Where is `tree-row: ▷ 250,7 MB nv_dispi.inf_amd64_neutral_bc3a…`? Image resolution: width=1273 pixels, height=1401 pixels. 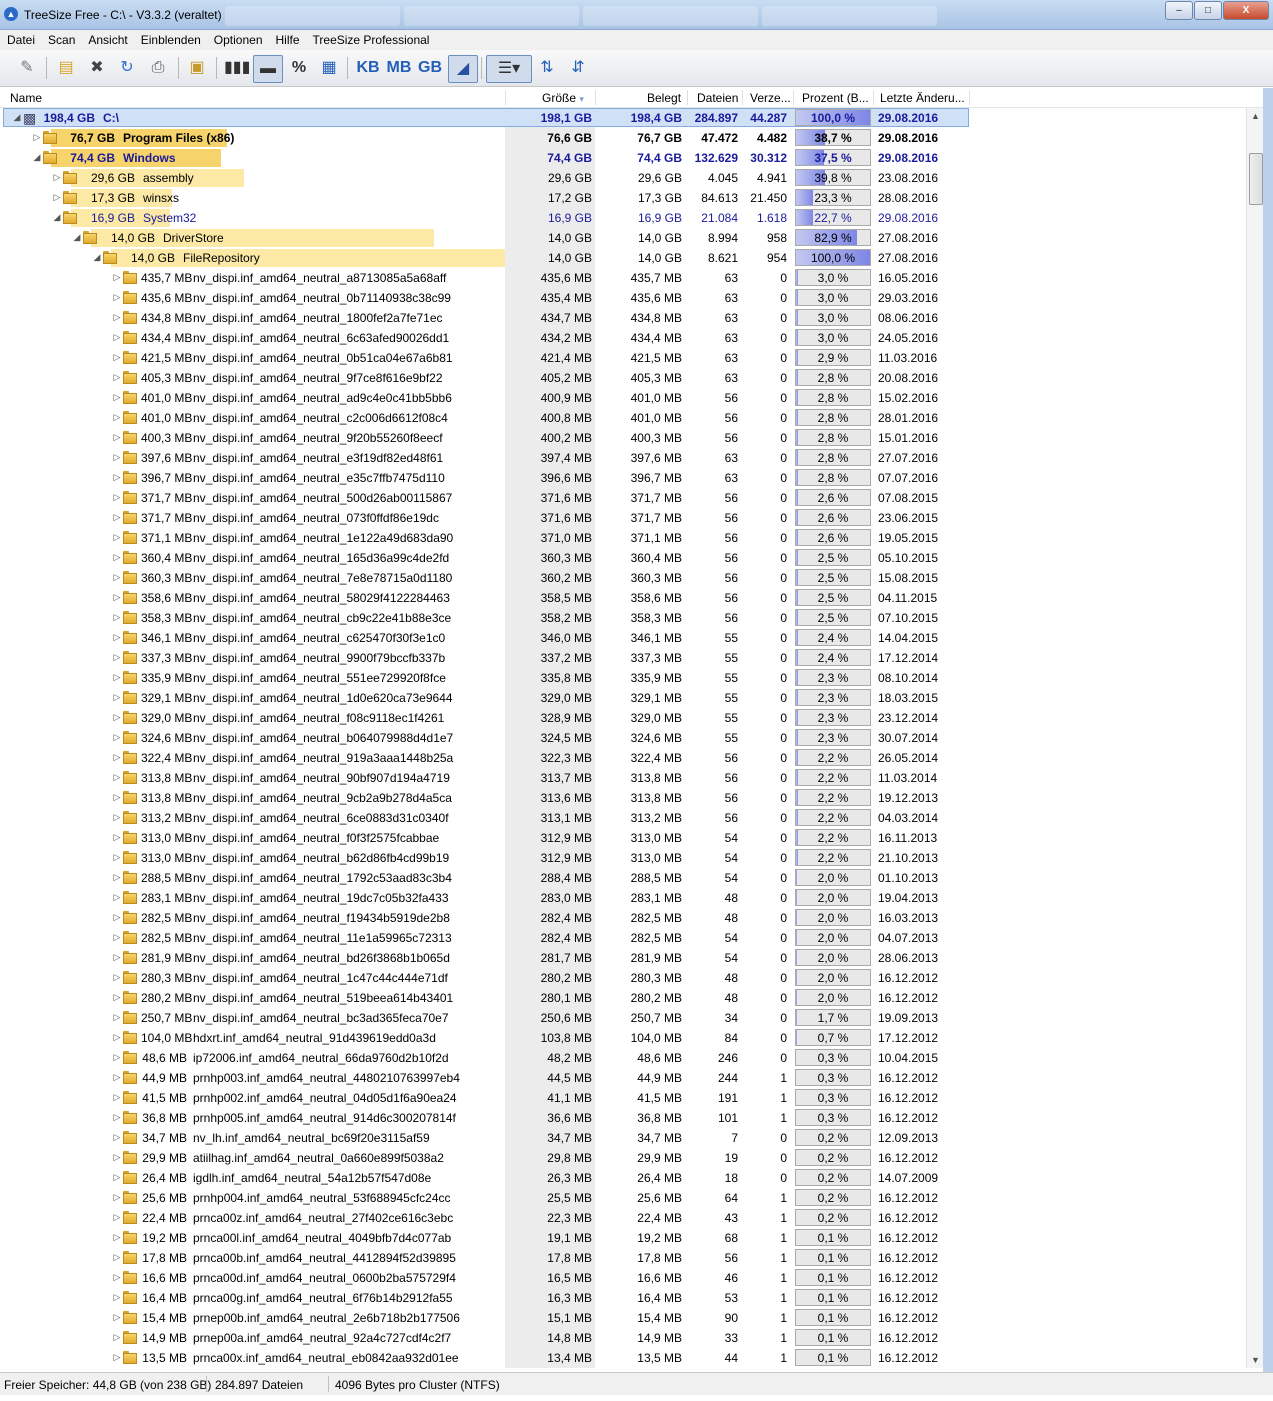 tree-row: ▷ 250,7 MB nv_dispi.inf_amd64_neutral_bc3a… is located at coordinates (622, 1018).